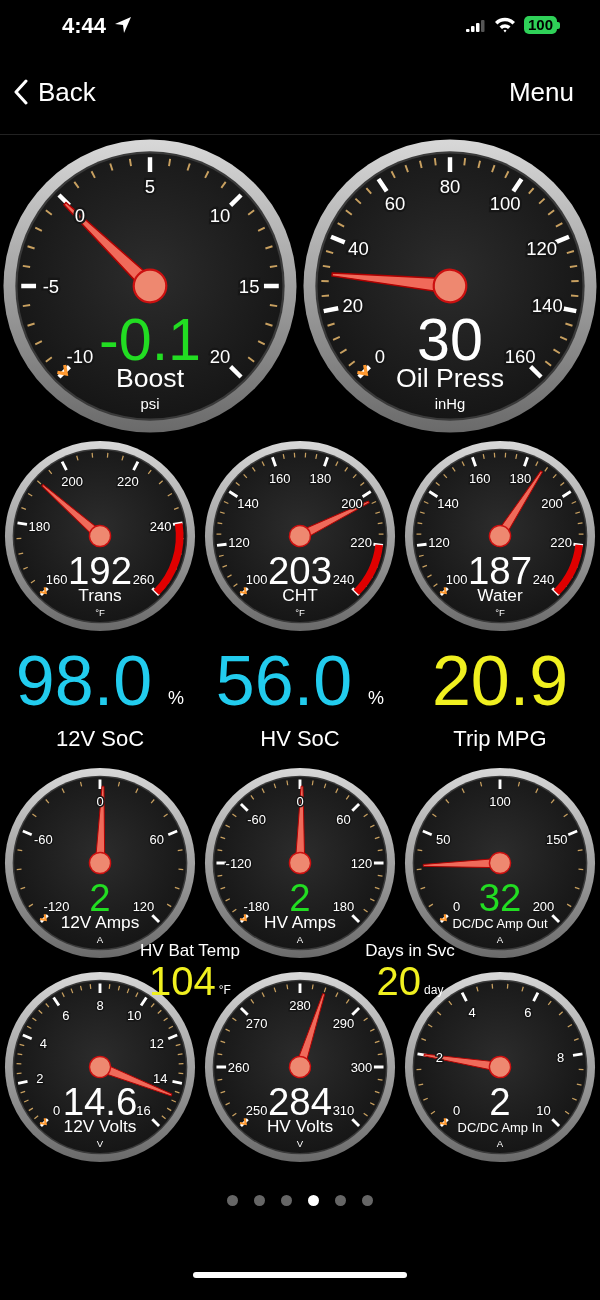  Describe the element at coordinates (410, 951) in the screenshot. I see `readout-label: Days in Svc` at that location.